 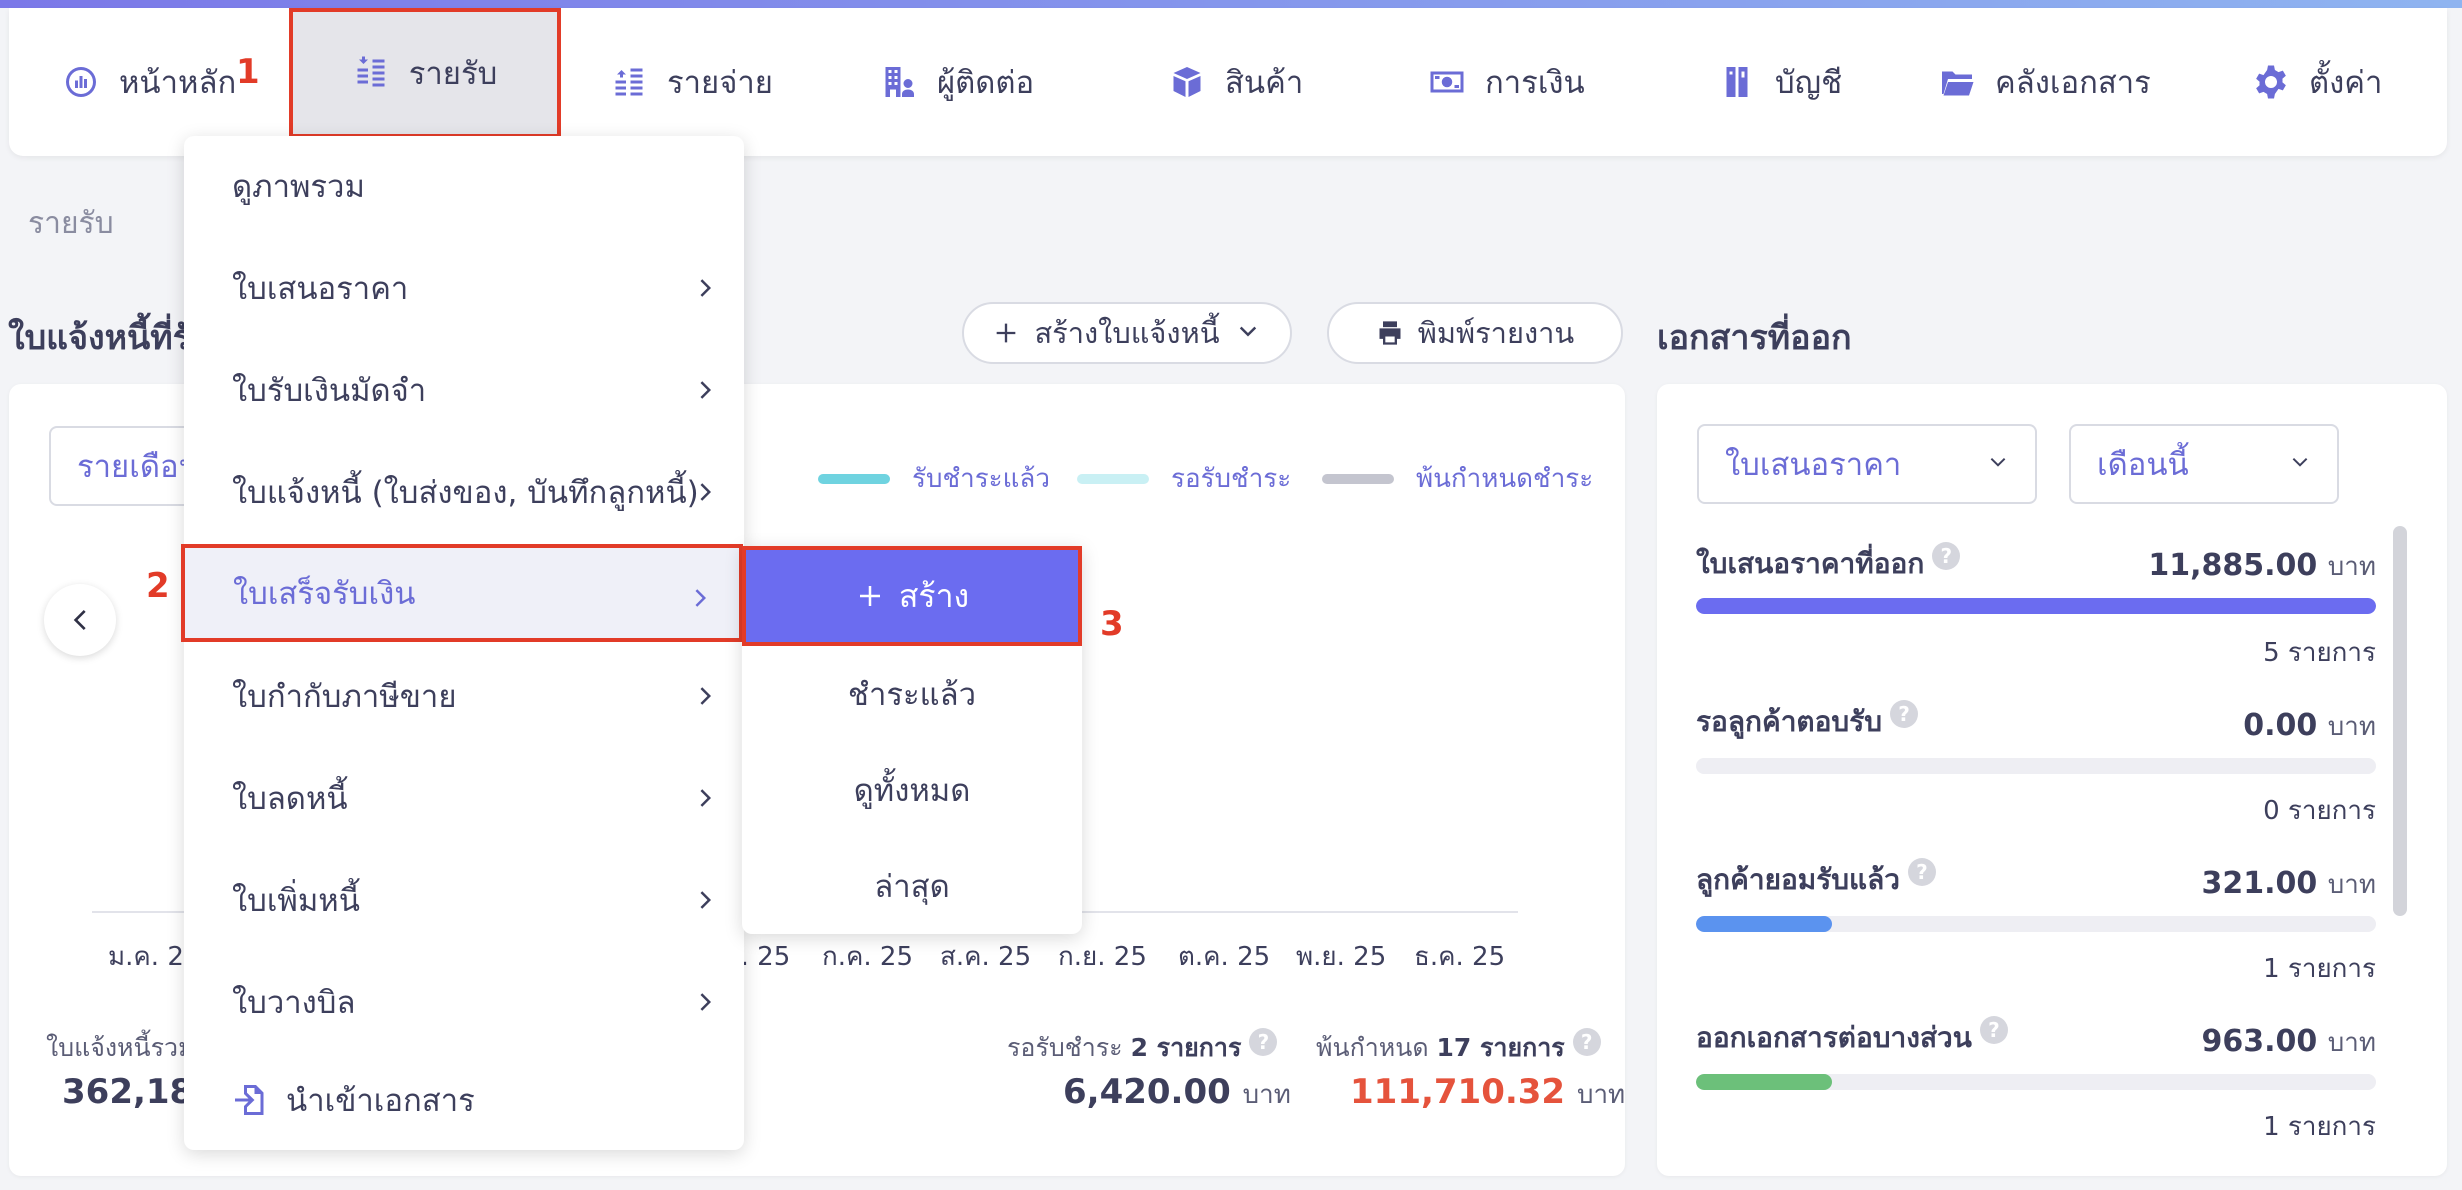 What do you see at coordinates (1505, 479) in the screenshot?
I see `legend-label: พ้นกำหนดชำระ` at bounding box center [1505, 479].